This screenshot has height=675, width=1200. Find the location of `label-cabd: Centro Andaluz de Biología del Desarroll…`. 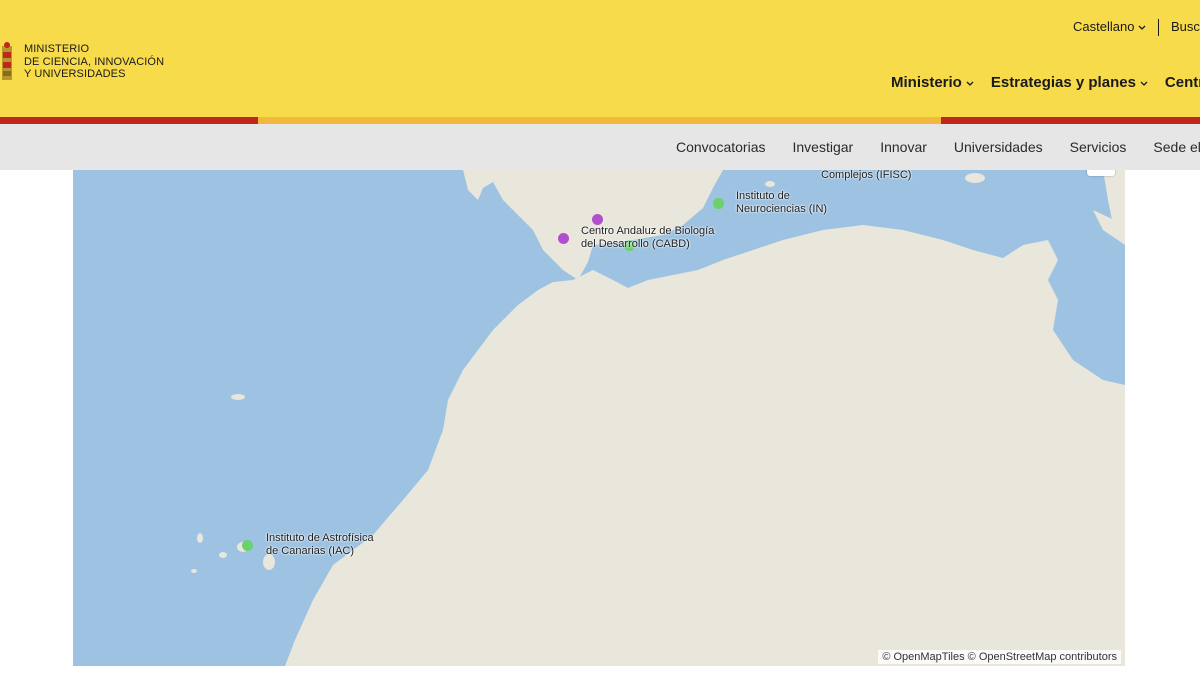

label-cabd: Centro Andaluz de Biología del Desarroll… is located at coordinates (647, 238).